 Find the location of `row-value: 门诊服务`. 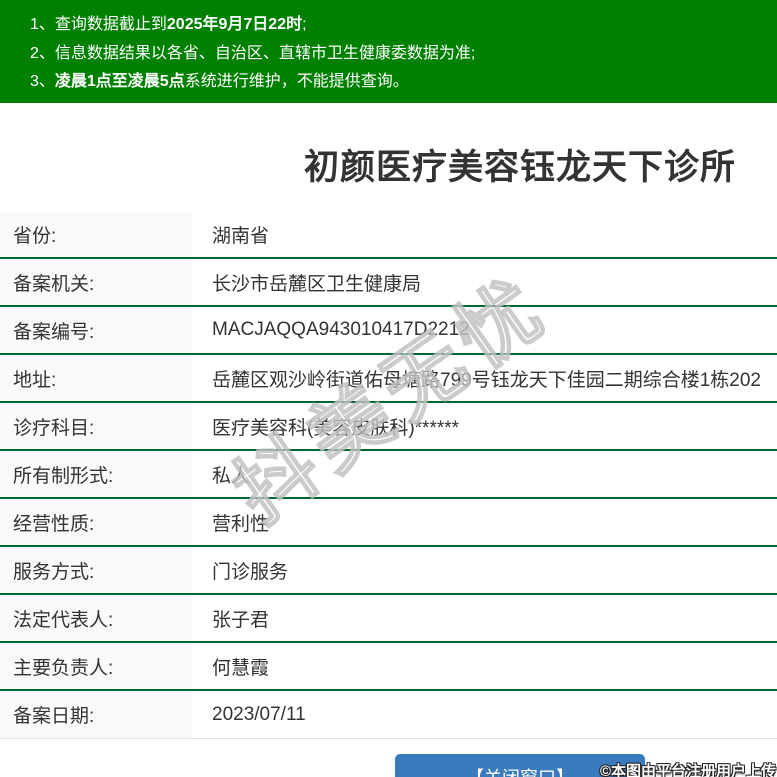

row-value: 门诊服务 is located at coordinates (250, 572).